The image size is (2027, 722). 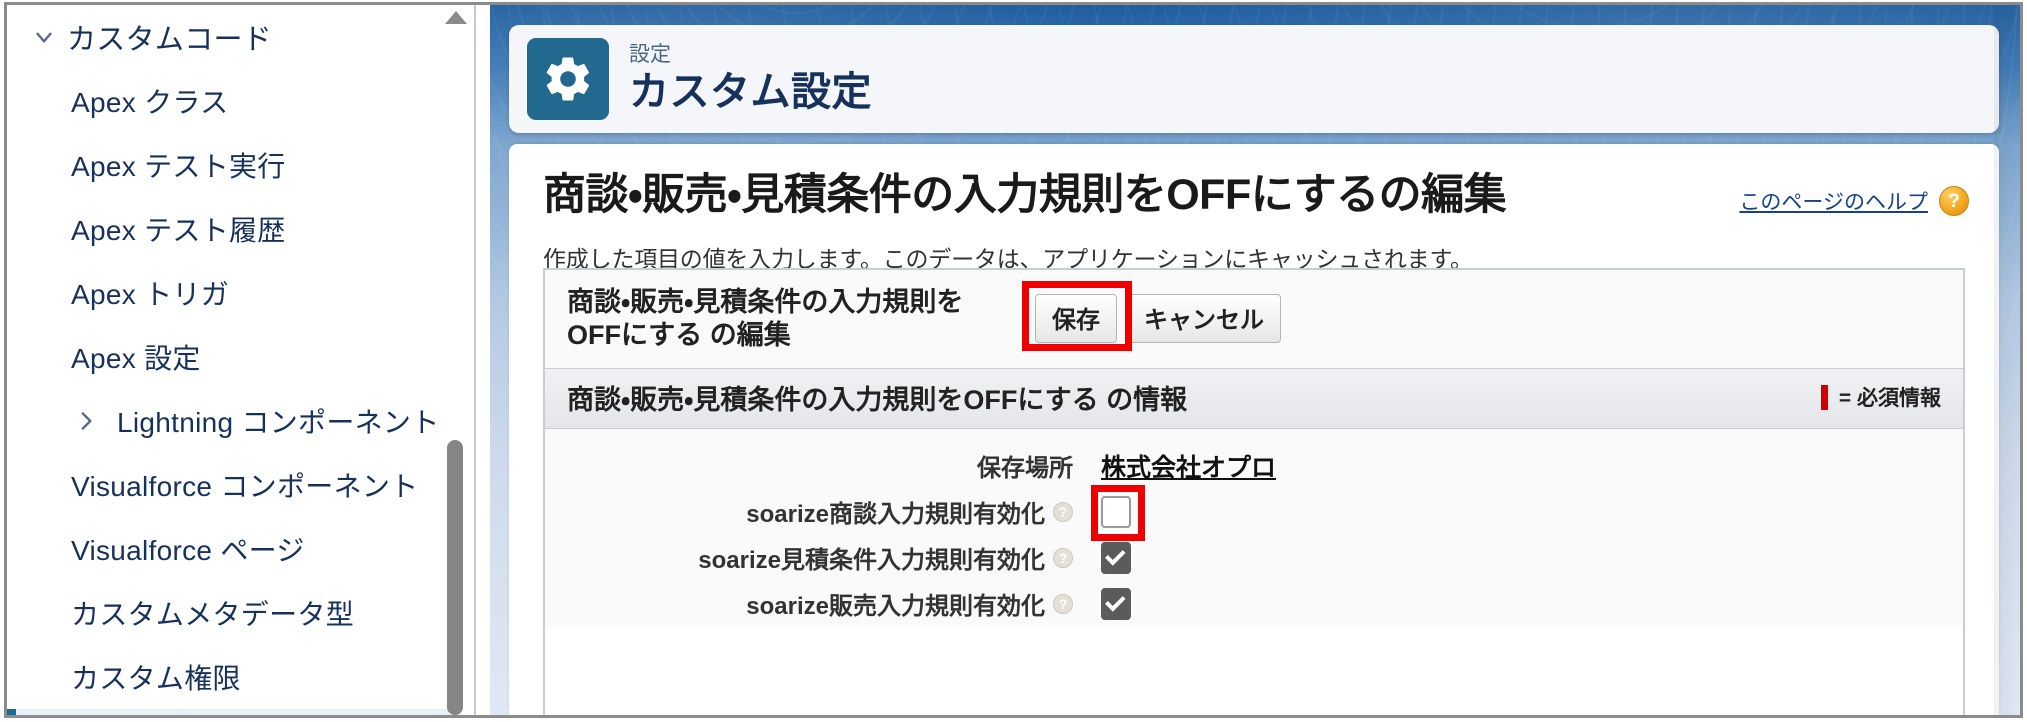 What do you see at coordinates (456, 360) in the screenshot?
I see `sidebar-scrollbar` at bounding box center [456, 360].